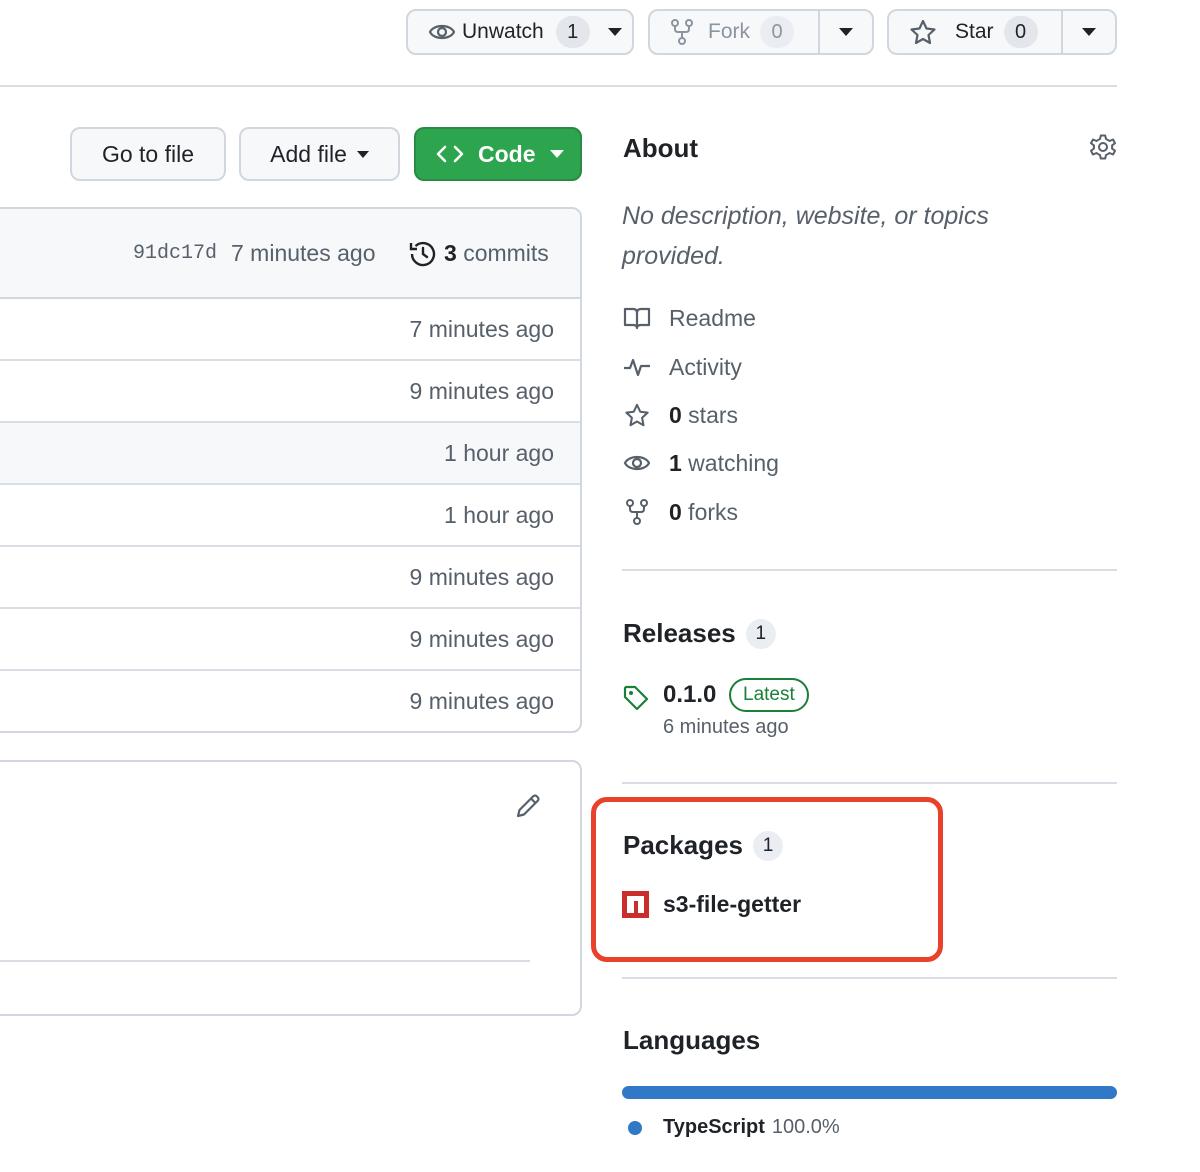  Describe the element at coordinates (558, 86) in the screenshot. I see `header-divider` at that location.